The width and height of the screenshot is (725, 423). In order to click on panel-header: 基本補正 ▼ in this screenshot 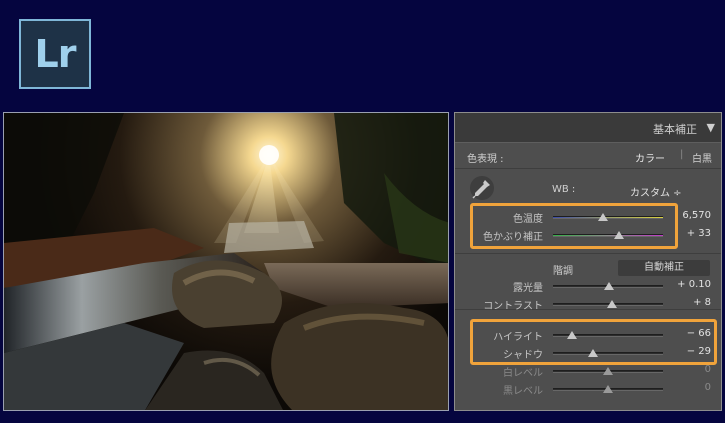, I will do `click(588, 128)`.